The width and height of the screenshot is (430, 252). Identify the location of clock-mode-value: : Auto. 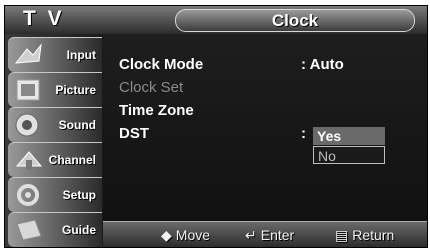
(322, 64).